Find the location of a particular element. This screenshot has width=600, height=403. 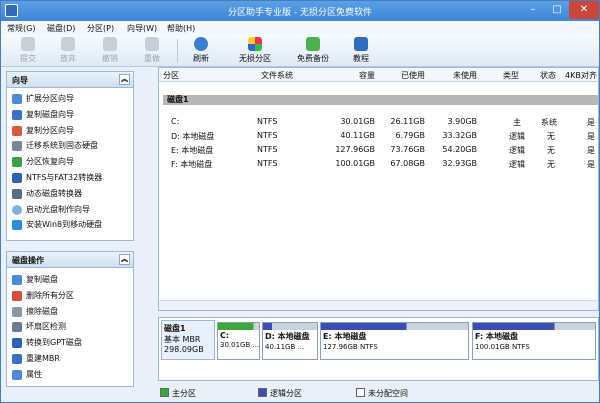

menu-wizard: 向导(W) is located at coordinates (142, 28).